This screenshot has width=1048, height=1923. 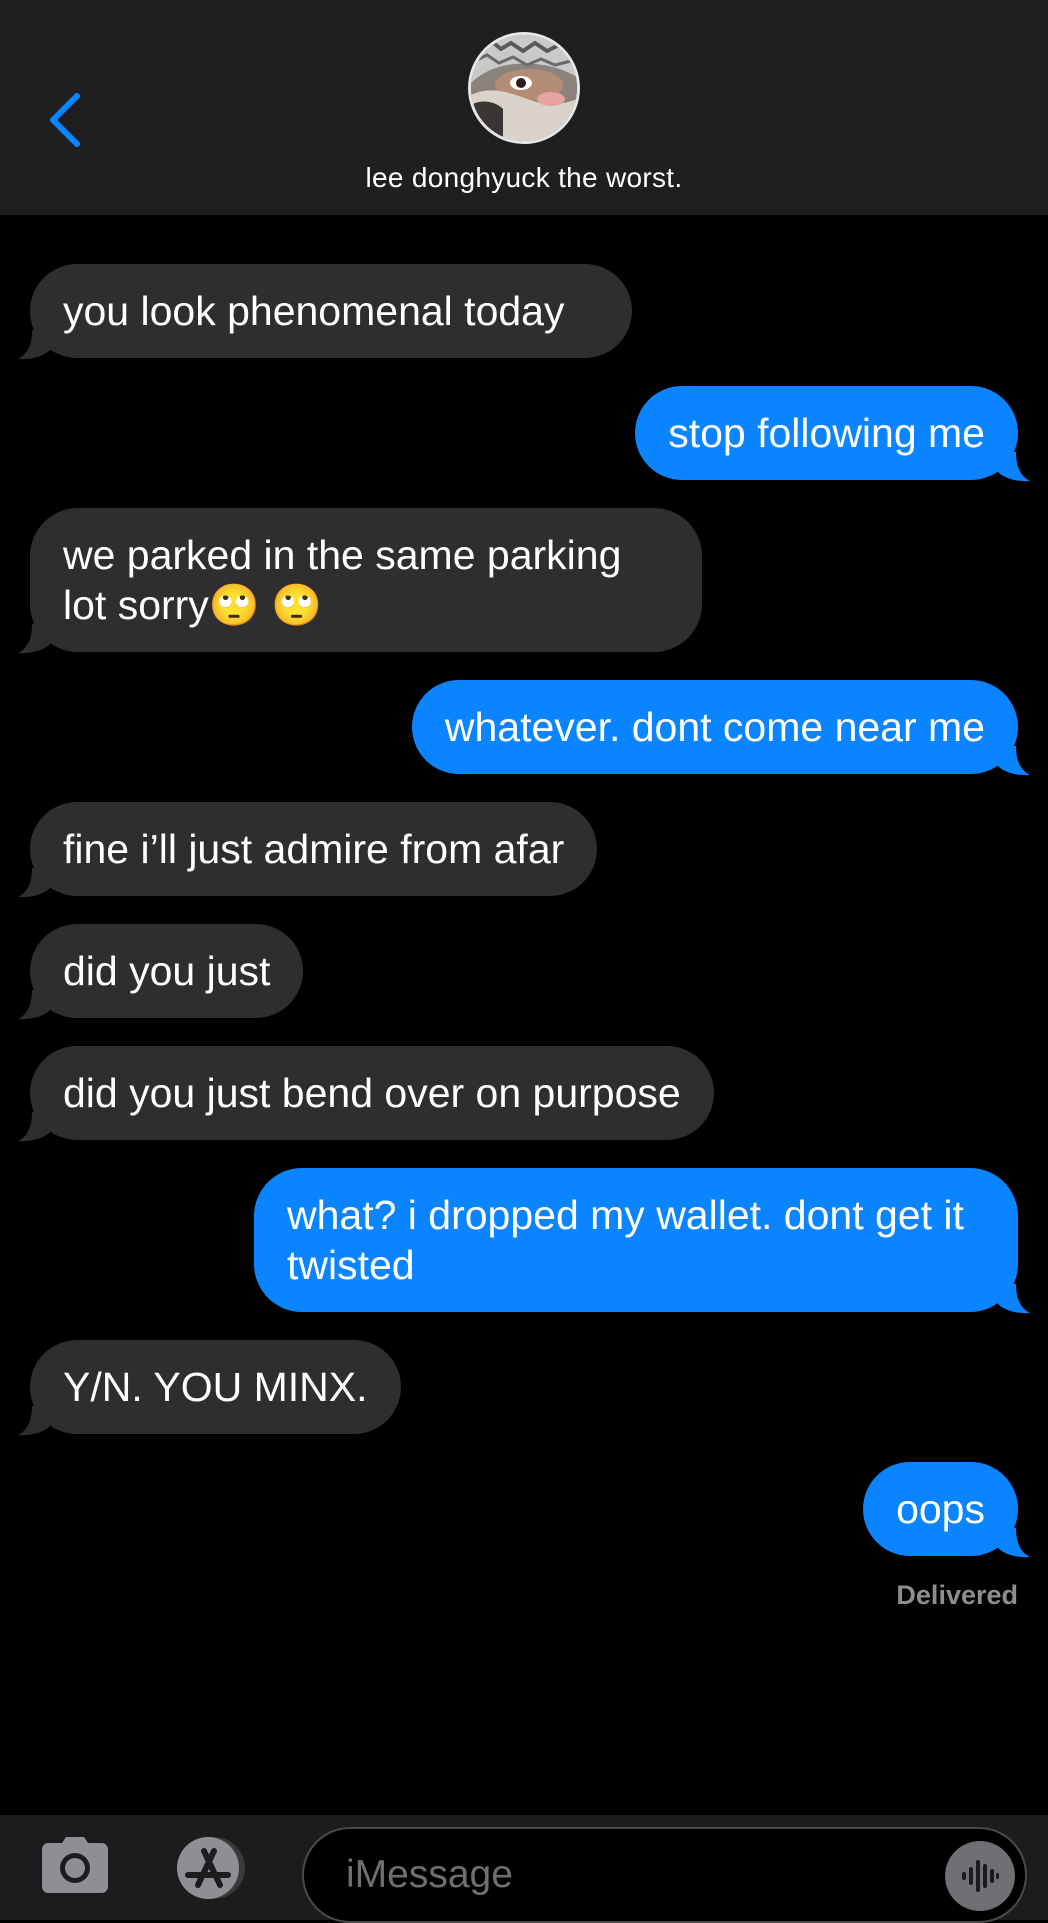 I want to click on message-bubble-incoming: did you just bend over on purpose, so click(x=366, y=1094).